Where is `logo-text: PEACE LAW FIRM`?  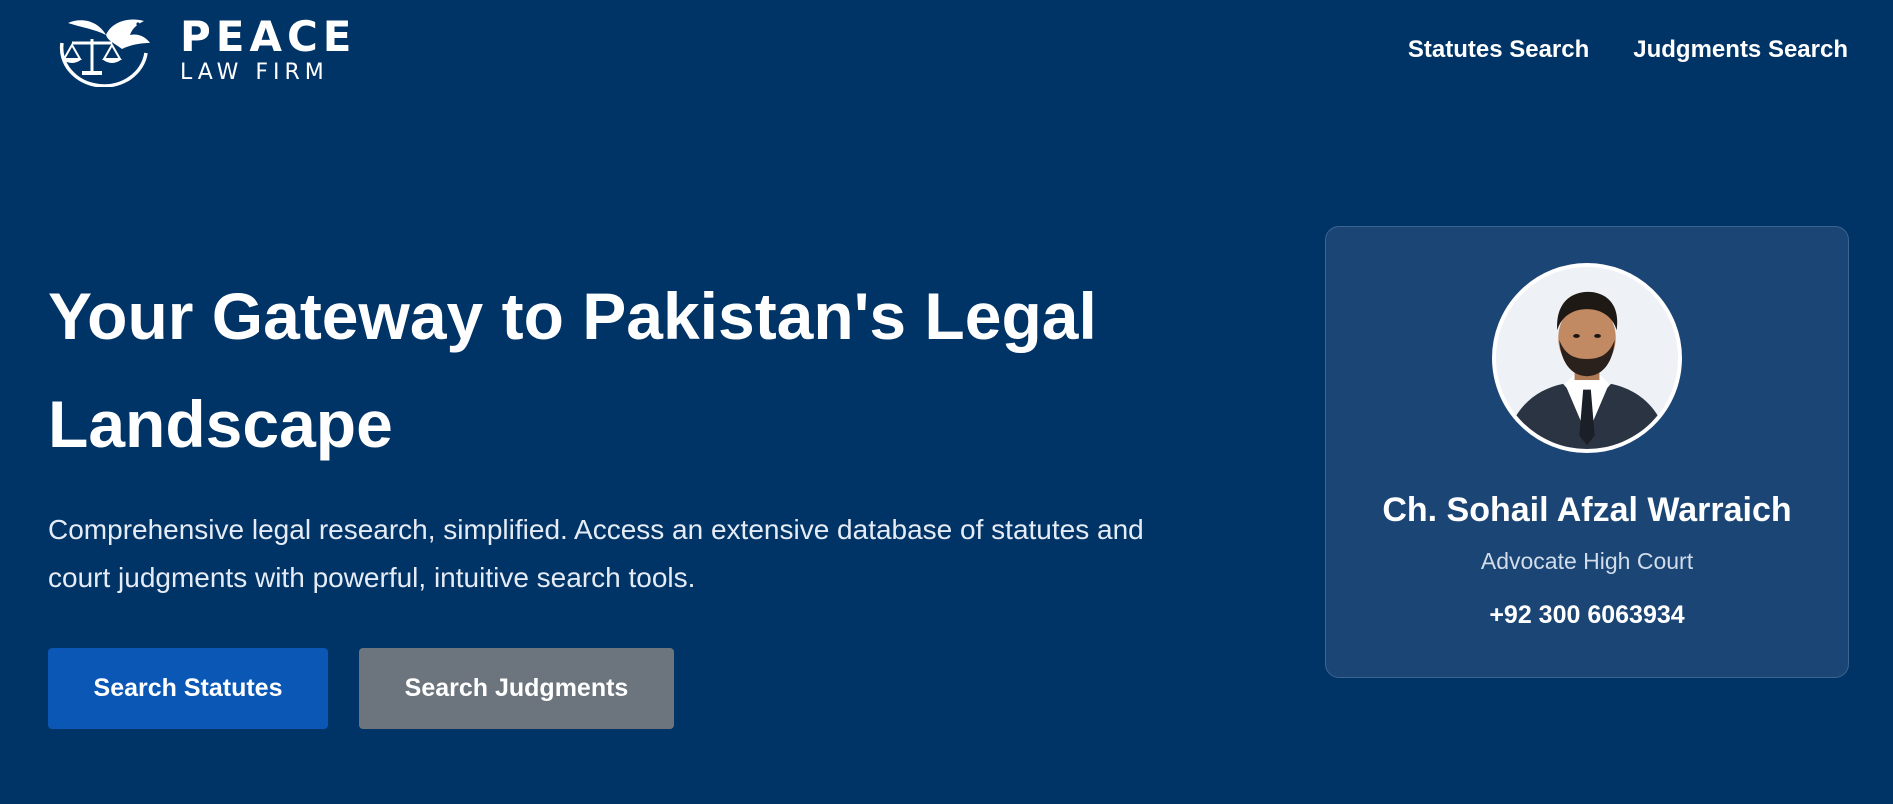 logo-text: PEACE LAW FIRM is located at coordinates (268, 50).